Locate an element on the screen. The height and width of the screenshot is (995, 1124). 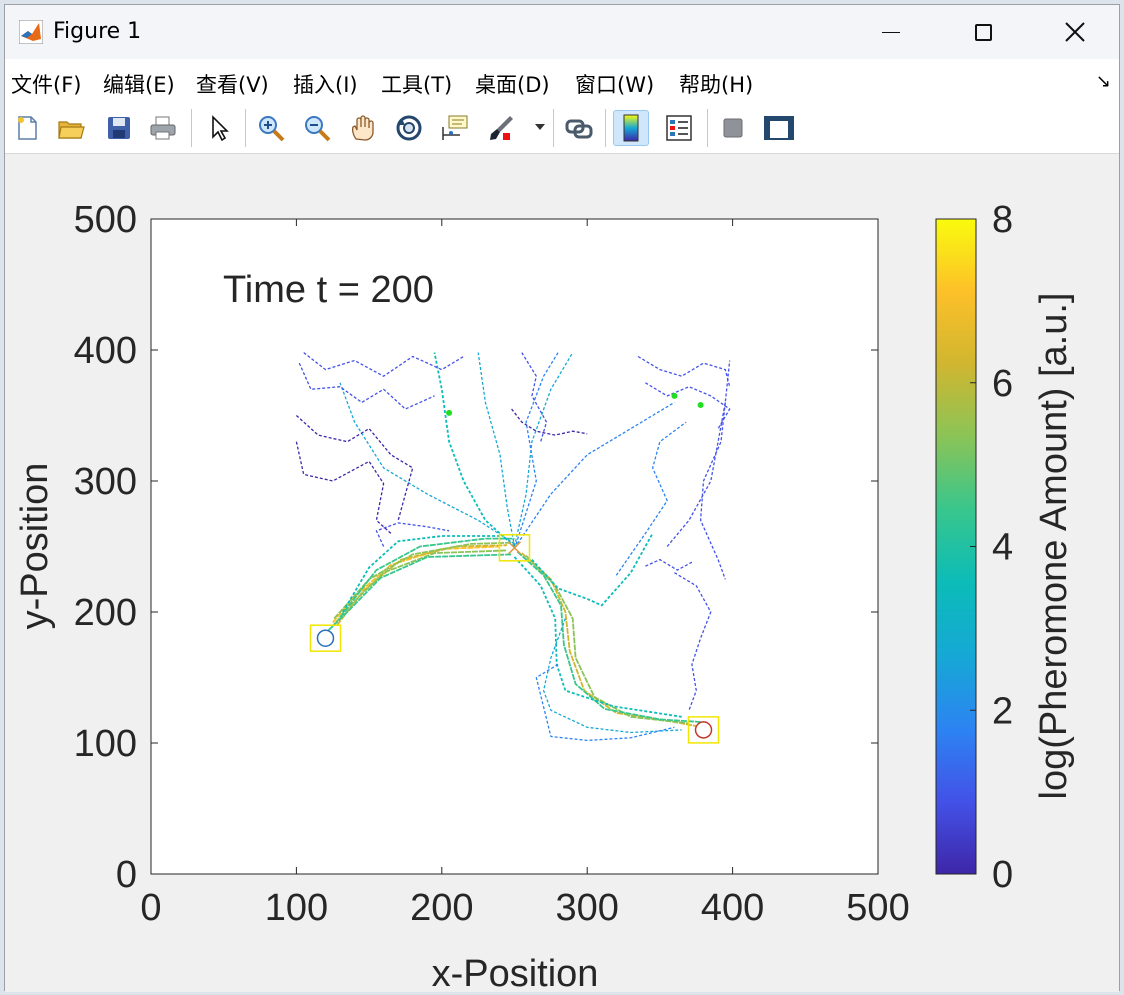
y-tick-label: 400 is located at coordinates (105, 351).